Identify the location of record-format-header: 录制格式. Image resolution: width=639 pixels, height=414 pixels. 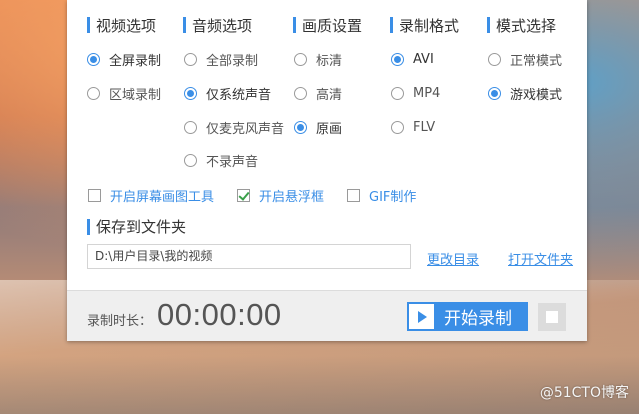
(425, 25).